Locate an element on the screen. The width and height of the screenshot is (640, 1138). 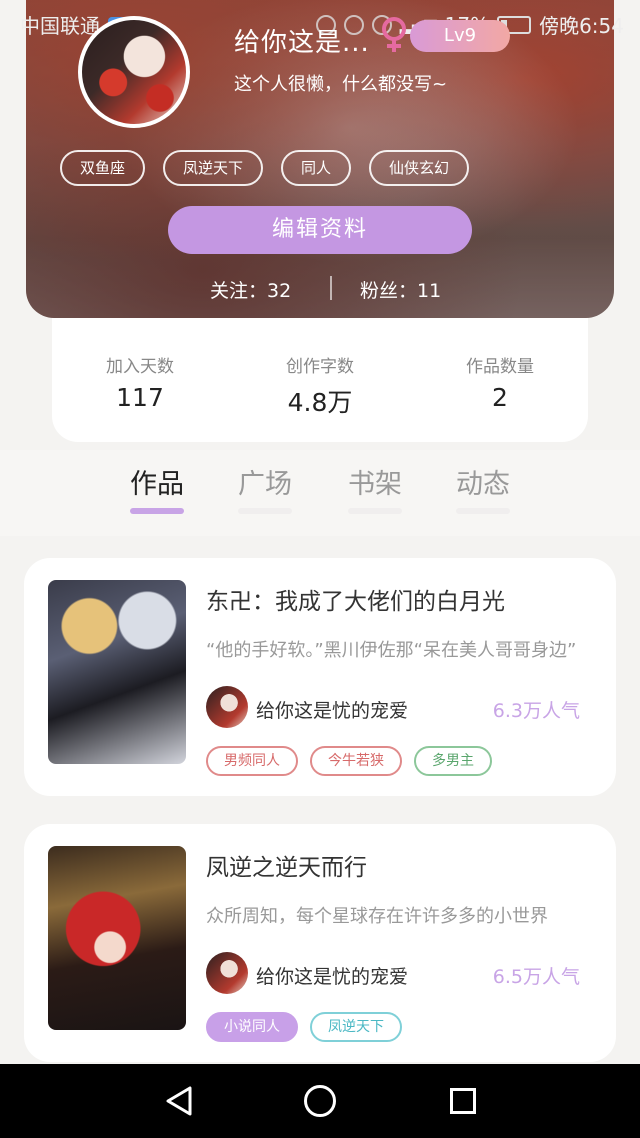
avatar is located at coordinates (134, 72).